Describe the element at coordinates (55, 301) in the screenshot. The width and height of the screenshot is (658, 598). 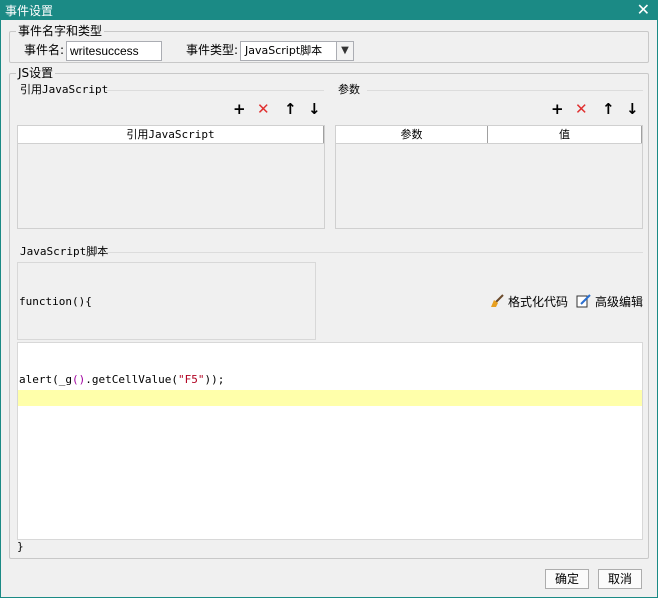
I see `function-header: function(){` at that location.